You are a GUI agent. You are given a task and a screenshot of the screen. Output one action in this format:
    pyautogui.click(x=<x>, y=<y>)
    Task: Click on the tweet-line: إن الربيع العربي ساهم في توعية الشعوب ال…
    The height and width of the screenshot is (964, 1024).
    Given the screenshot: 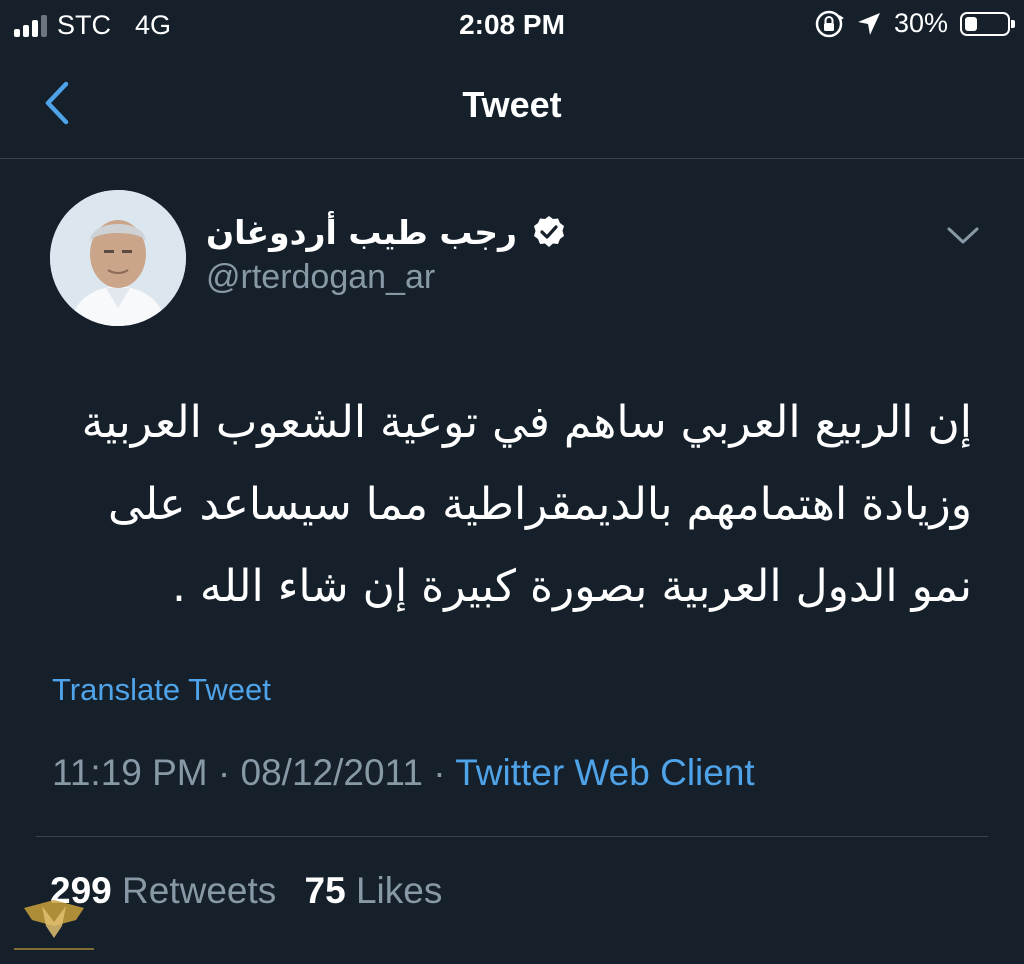 What is the action you would take?
    pyautogui.click(x=526, y=422)
    